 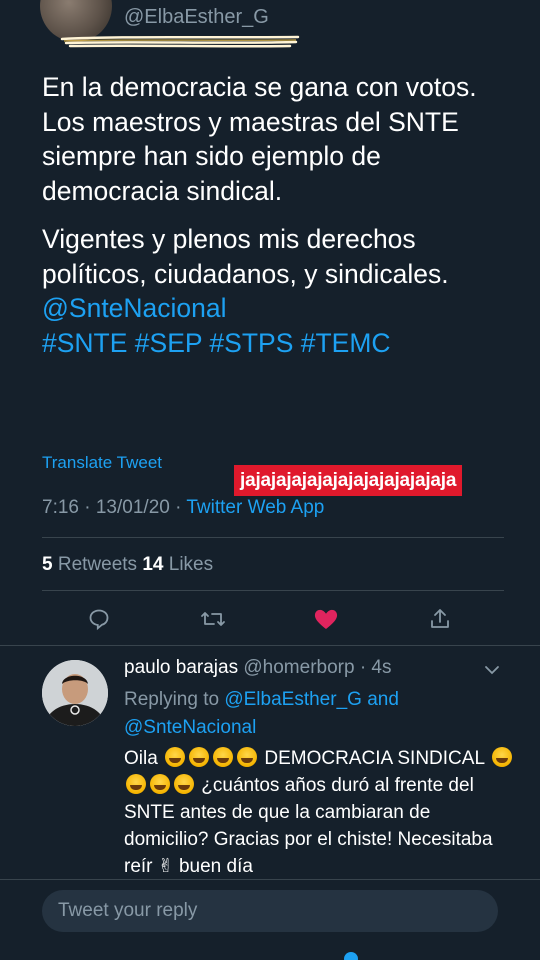 What do you see at coordinates (270, 26) in the screenshot?
I see `author-header: @ElbaEsther_G` at bounding box center [270, 26].